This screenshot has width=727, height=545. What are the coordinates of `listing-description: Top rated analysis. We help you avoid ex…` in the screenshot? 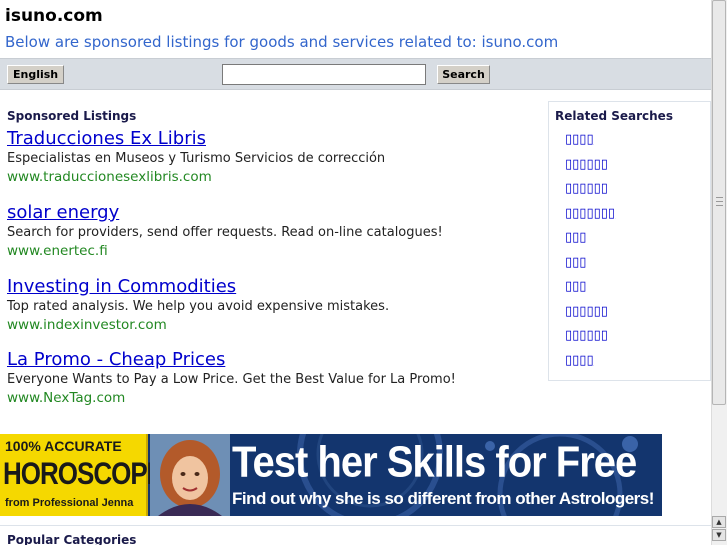 It's located at (198, 306).